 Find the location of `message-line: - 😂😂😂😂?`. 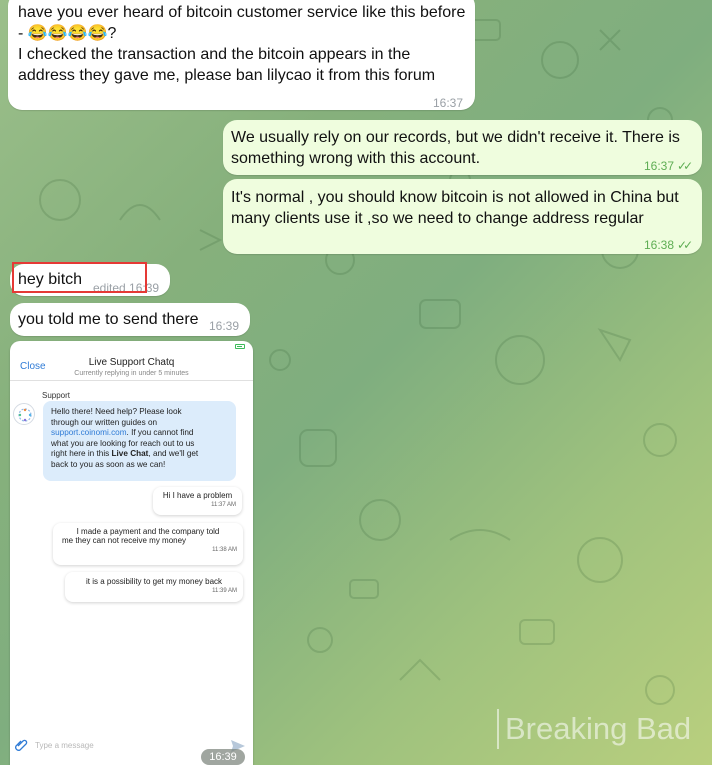

message-line: - 😂😂😂😂? is located at coordinates (67, 33).